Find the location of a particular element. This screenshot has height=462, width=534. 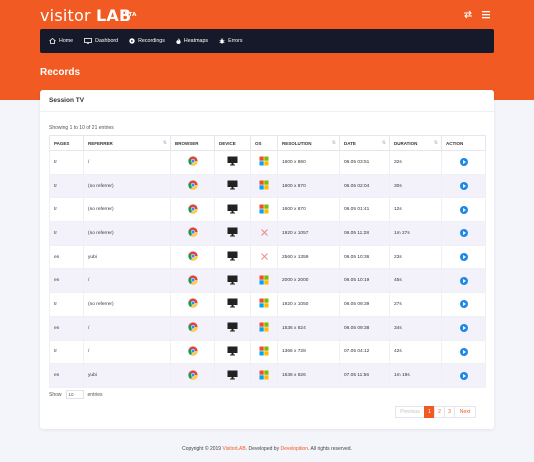

logo: visitor LAB BETA is located at coordinates (88, 16).